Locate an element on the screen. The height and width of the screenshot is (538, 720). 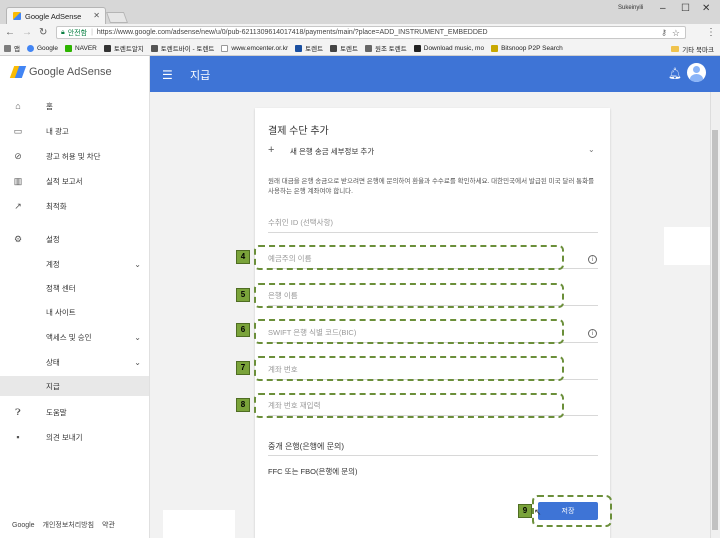
beneficiary-id-input is located at coordinates (418, 222).